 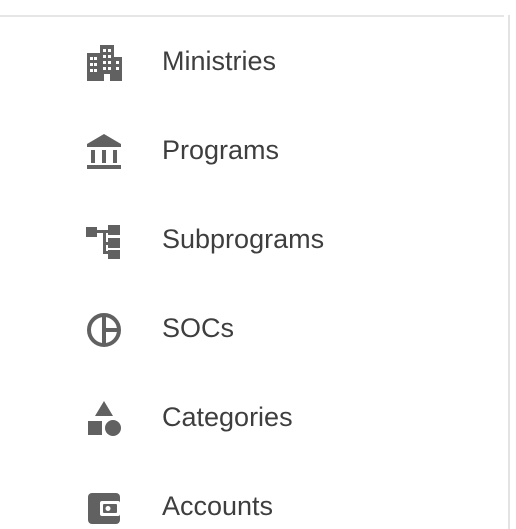 What do you see at coordinates (104, 152) in the screenshot?
I see `bank-icon` at bounding box center [104, 152].